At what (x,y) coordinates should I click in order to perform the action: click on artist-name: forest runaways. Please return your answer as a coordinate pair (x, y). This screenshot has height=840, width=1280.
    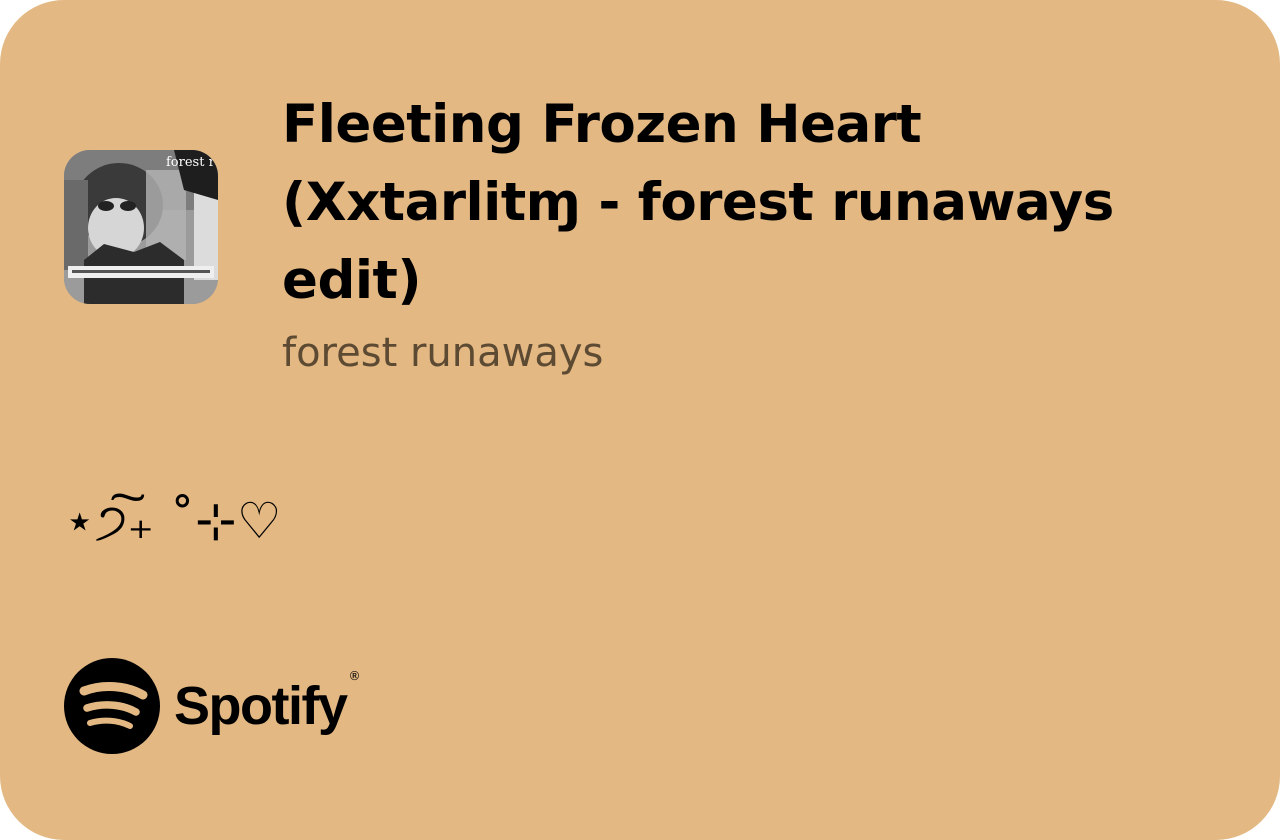
    Looking at the image, I should click on (442, 353).